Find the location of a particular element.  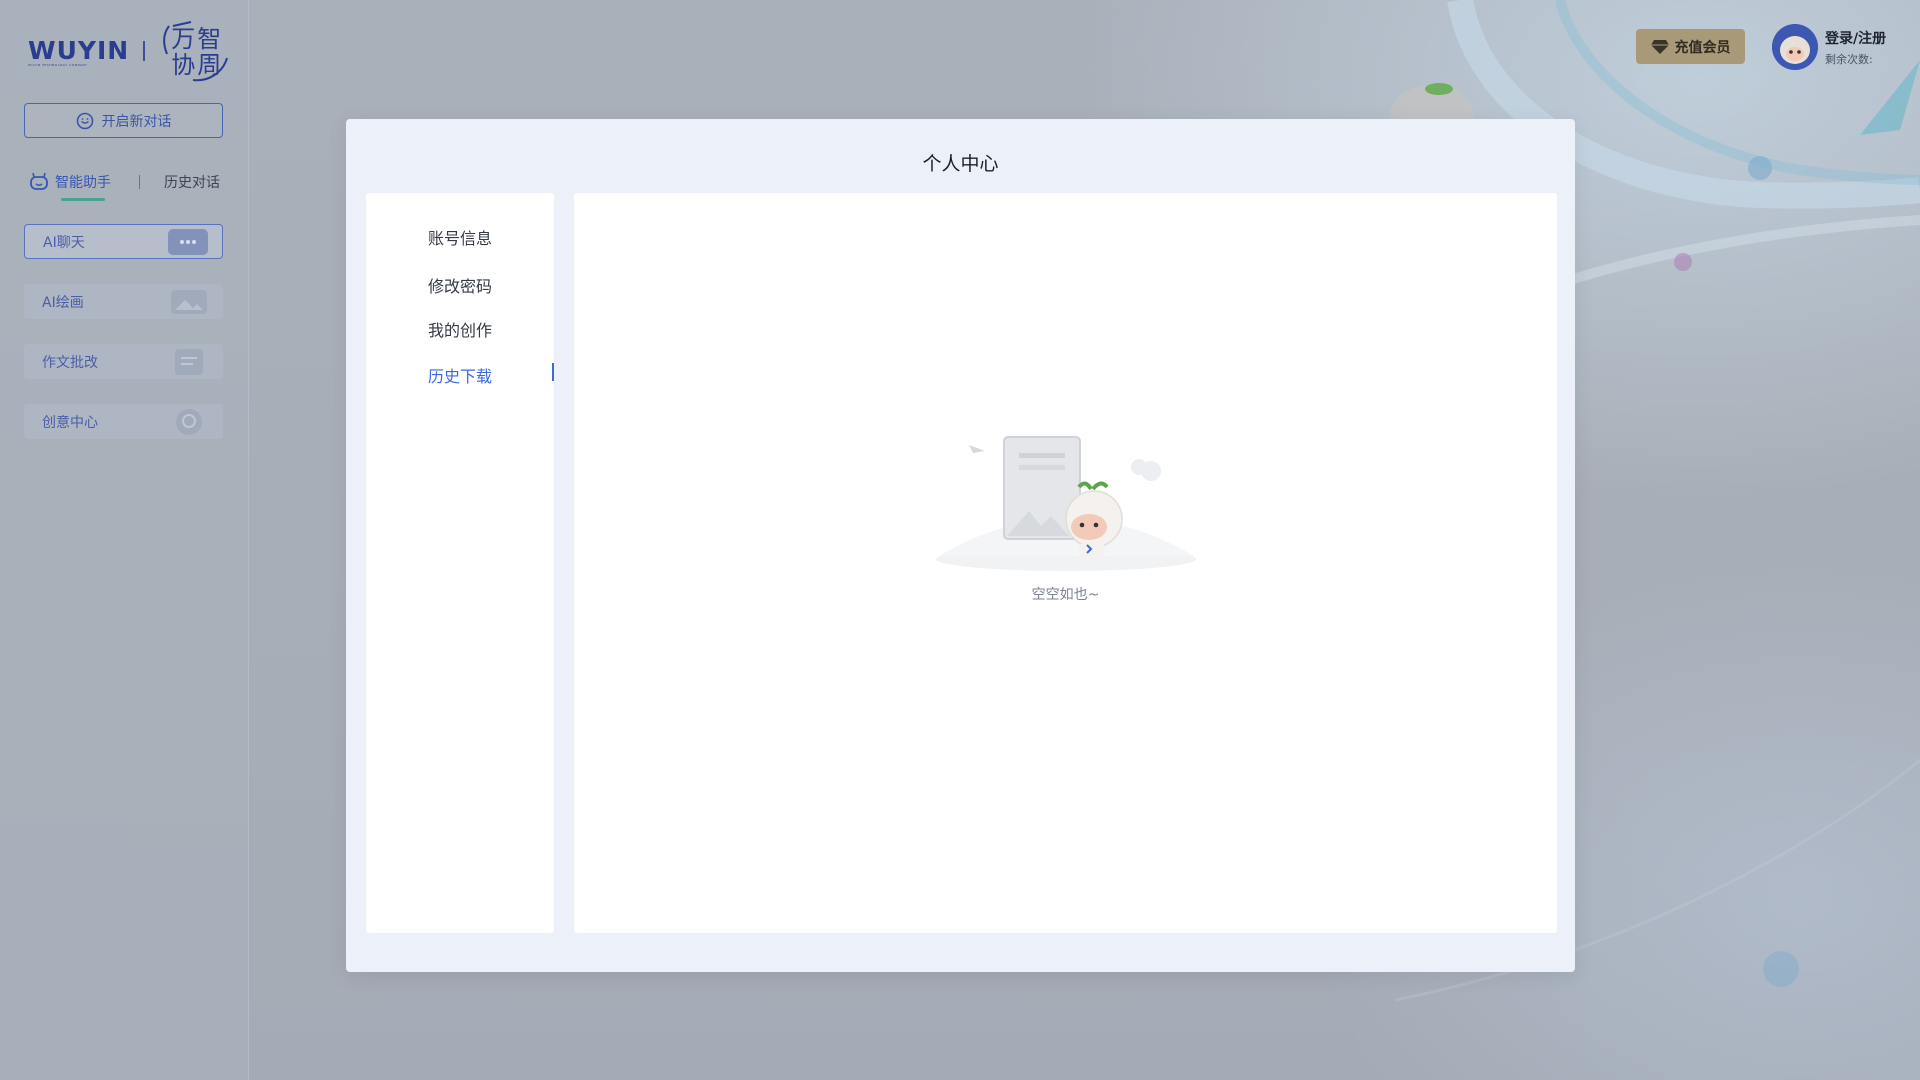

new-chat-button: 开启新对话 is located at coordinates (123, 120).